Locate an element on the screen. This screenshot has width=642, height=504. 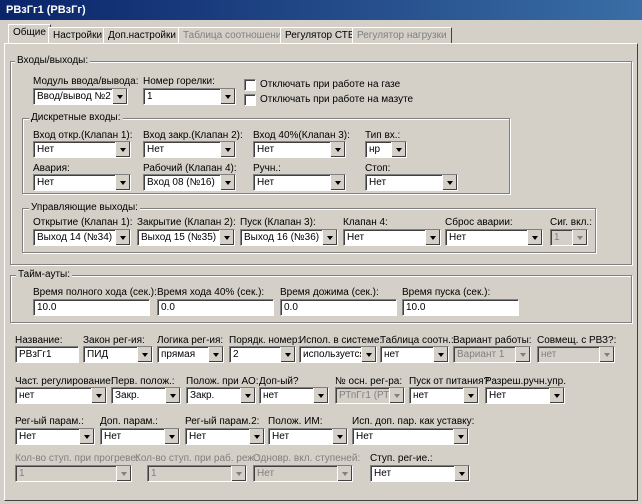
logic-select: прямая is located at coordinates (190, 354).